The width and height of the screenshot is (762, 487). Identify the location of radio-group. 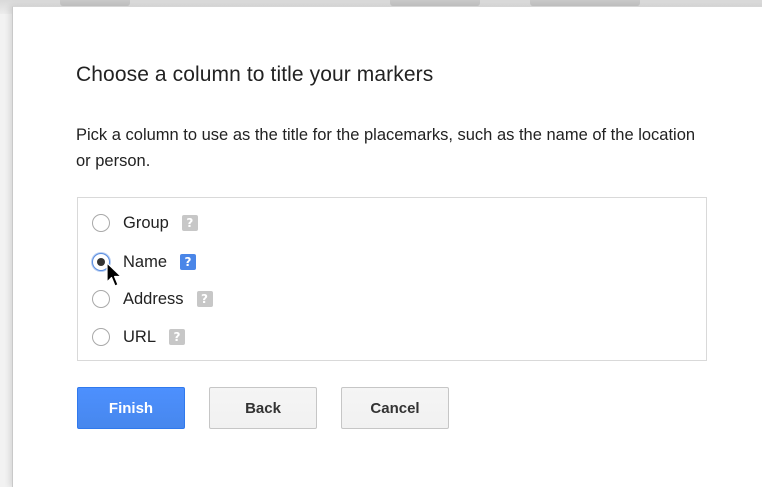
(101, 223).